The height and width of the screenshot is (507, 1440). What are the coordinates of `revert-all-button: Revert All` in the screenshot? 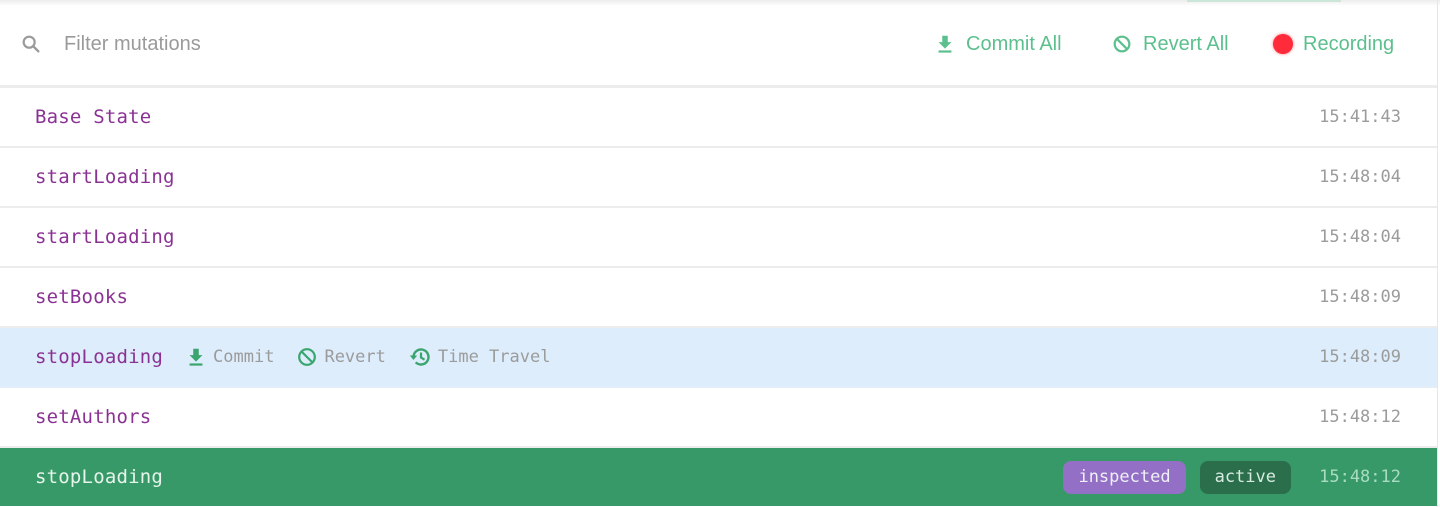 It's located at (1170, 44).